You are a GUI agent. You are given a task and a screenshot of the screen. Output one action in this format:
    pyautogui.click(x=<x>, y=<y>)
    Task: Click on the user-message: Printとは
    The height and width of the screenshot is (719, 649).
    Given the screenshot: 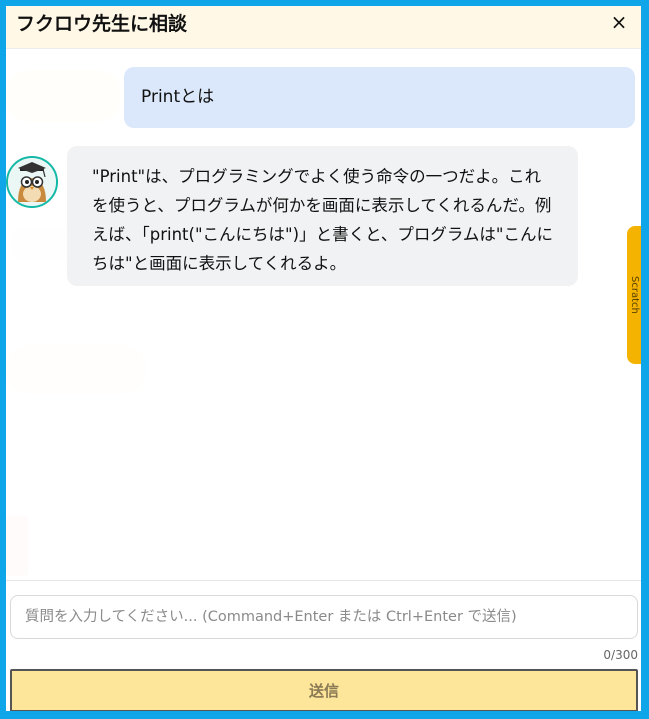 What is the action you would take?
    pyautogui.click(x=379, y=97)
    